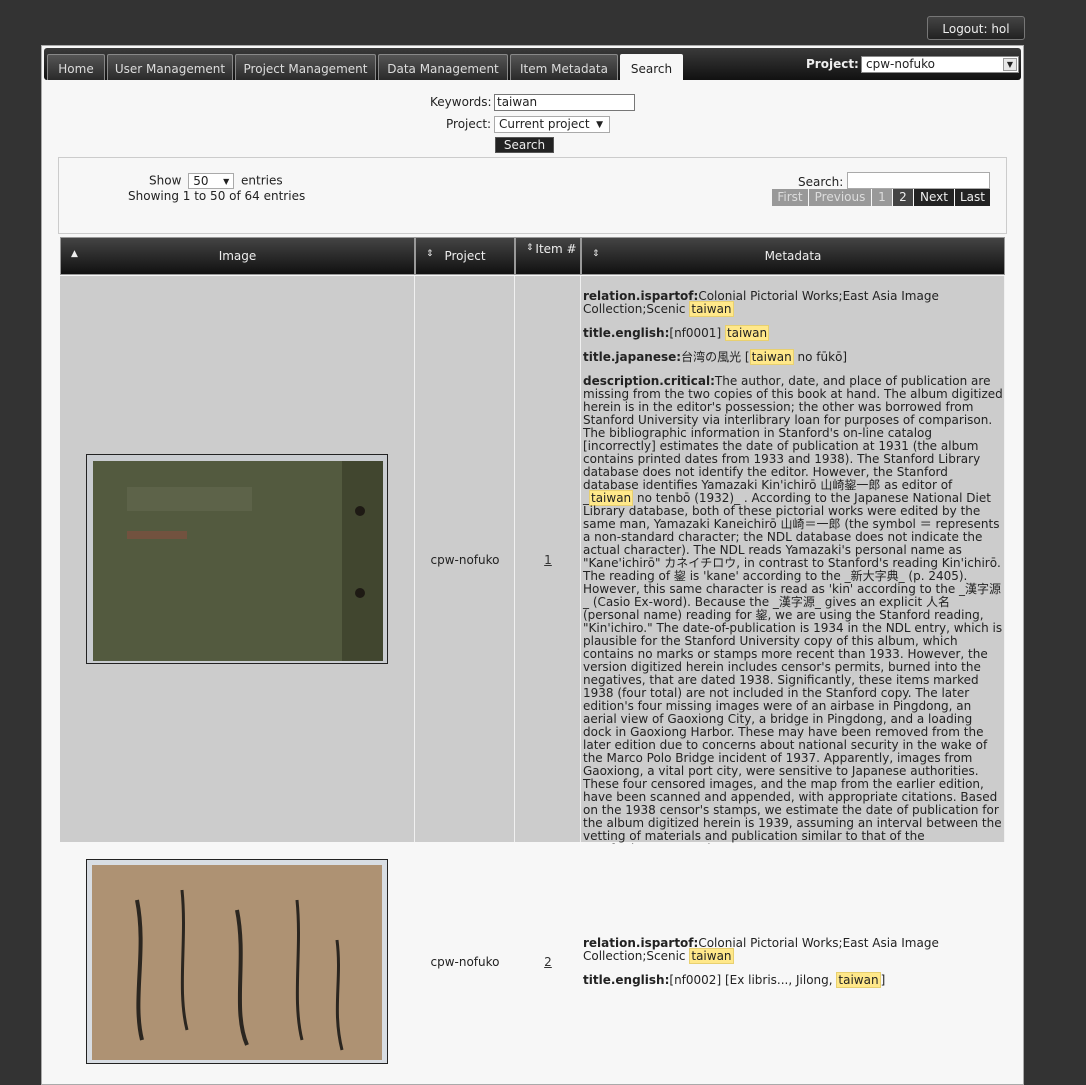  I want to click on logout-button: Logout: hol, so click(976, 28).